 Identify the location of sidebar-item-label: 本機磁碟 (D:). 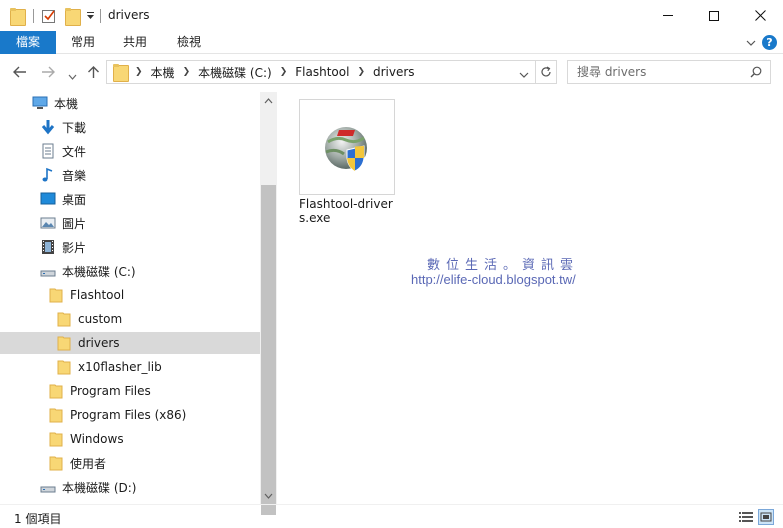
(99, 487).